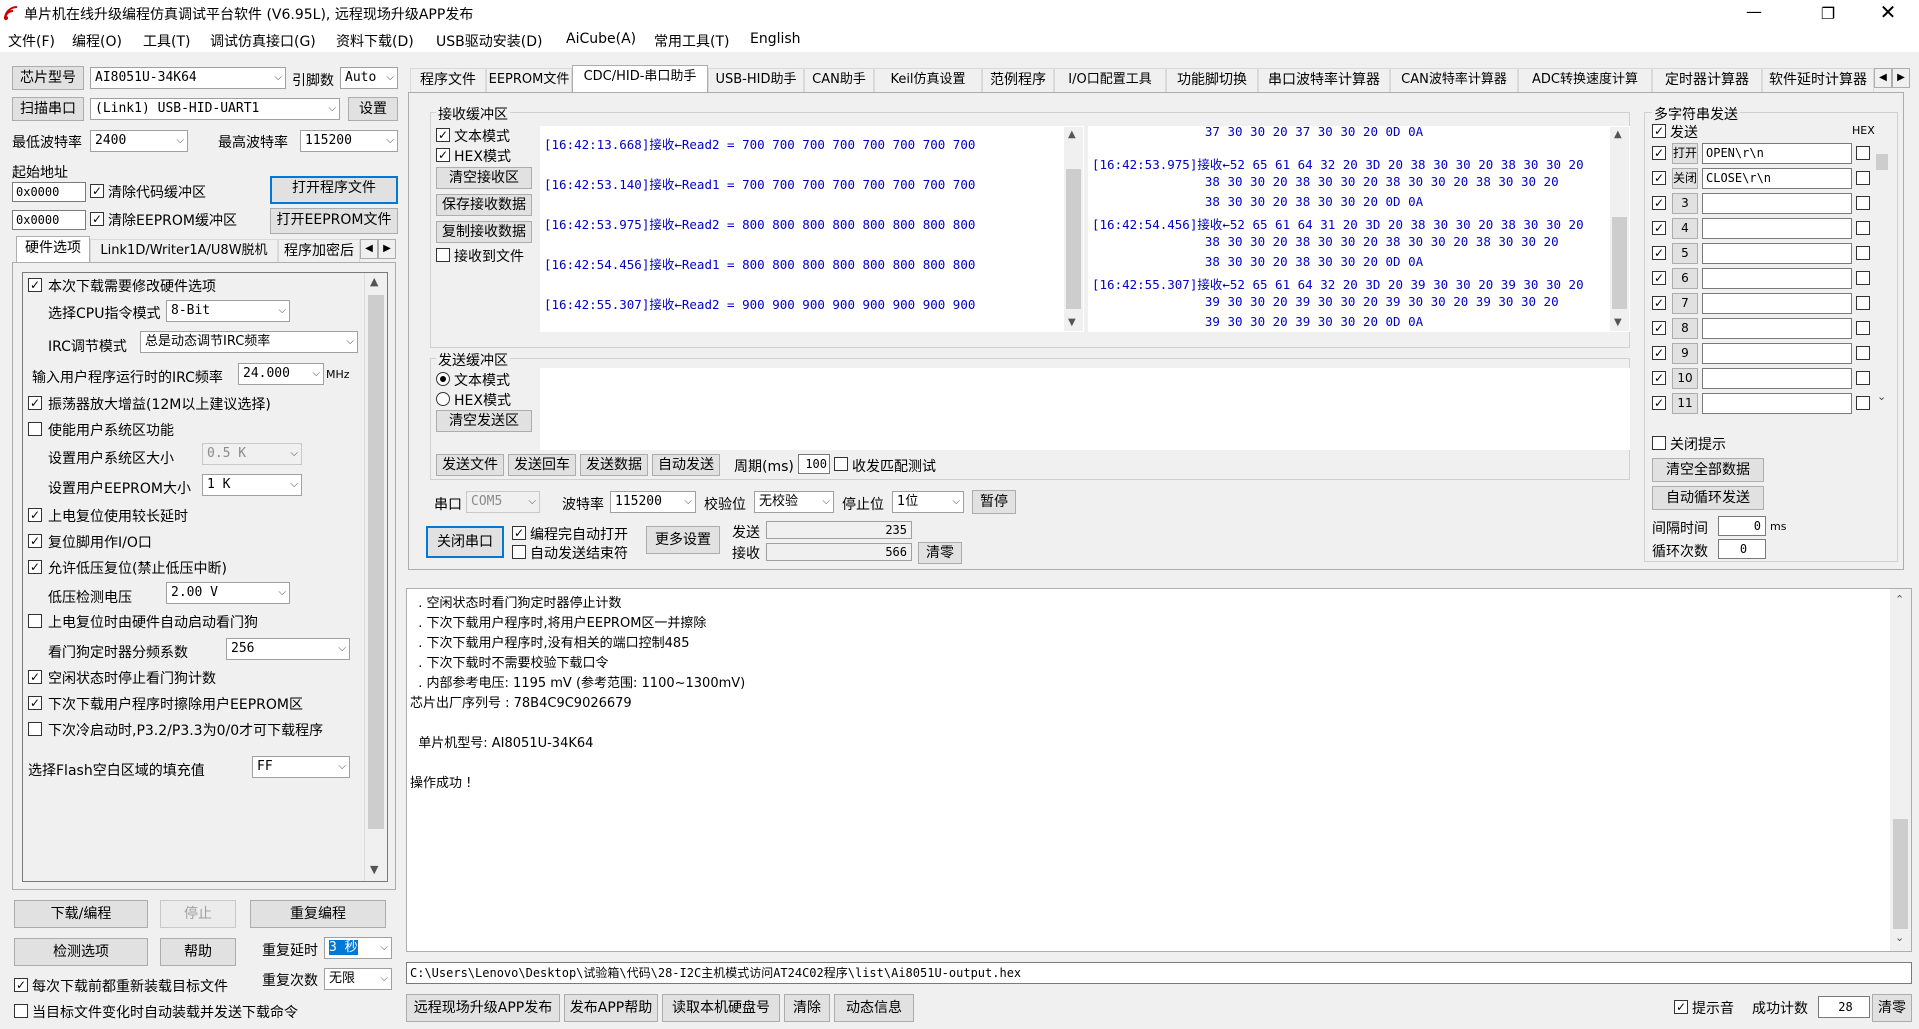 Image resolution: width=1919 pixels, height=1029 pixels. Describe the element at coordinates (1618, 322) in the screenshot. I see `scroll-down-icon: ▼` at that location.